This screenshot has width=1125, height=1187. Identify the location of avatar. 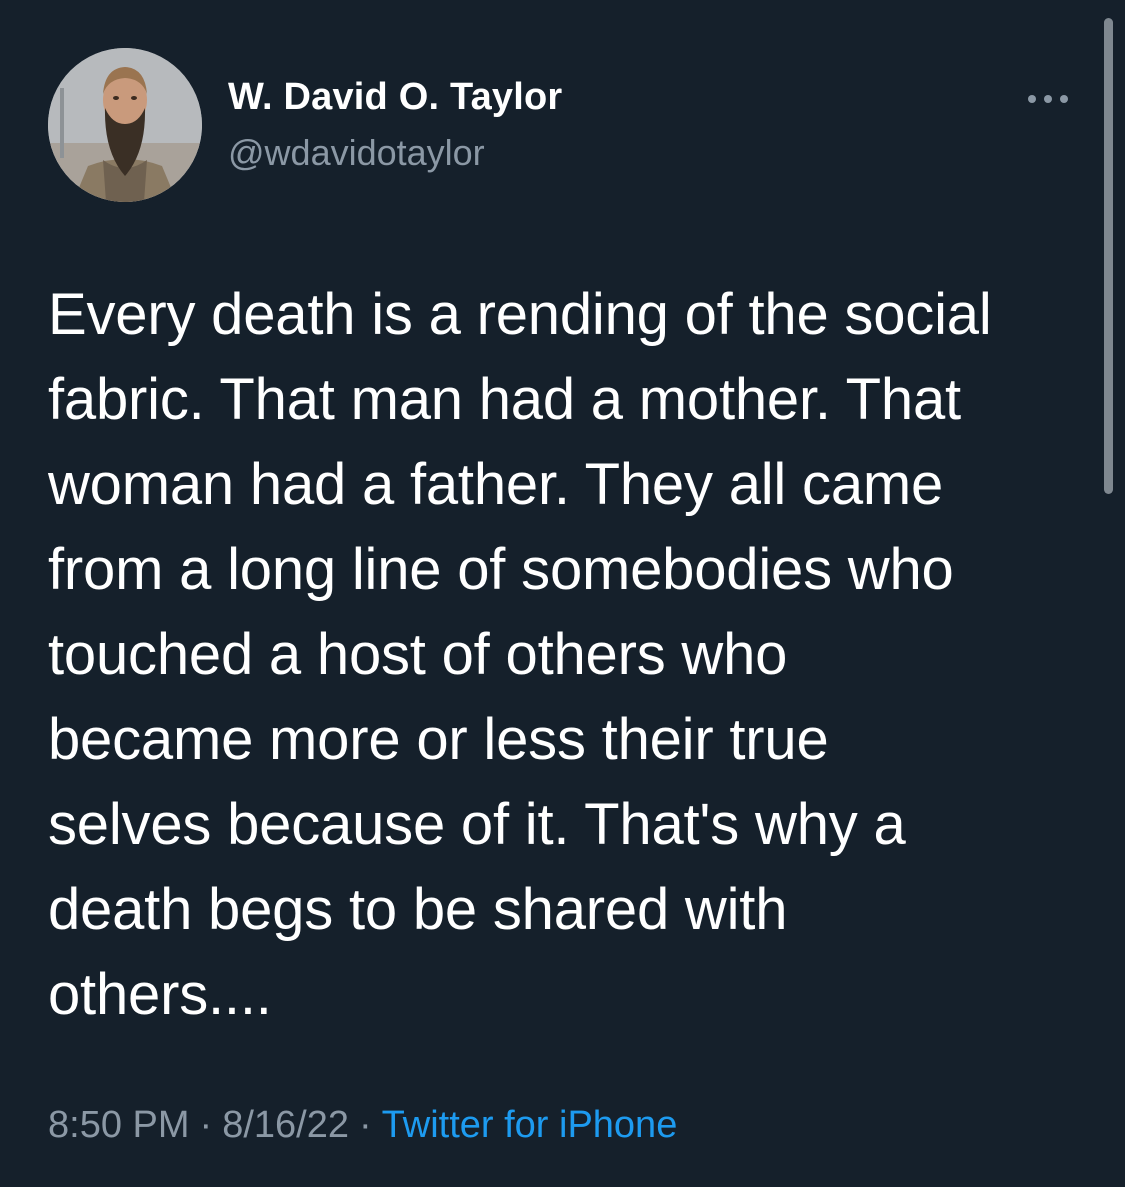
(125, 125).